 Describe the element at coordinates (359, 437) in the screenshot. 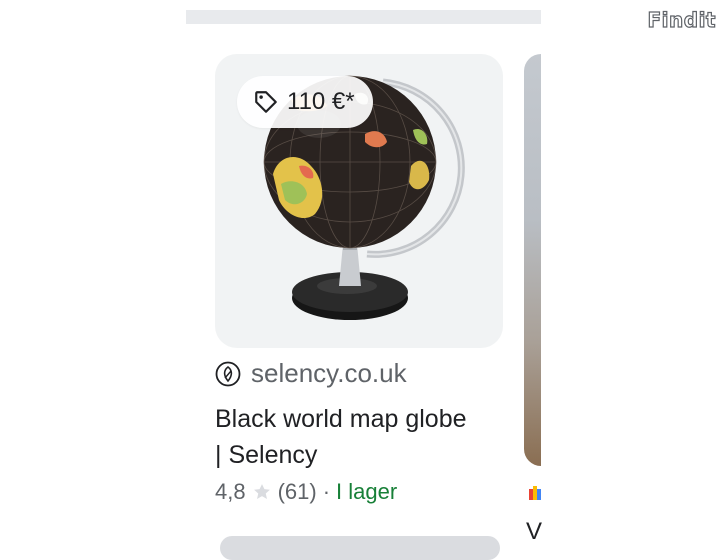

I see `product-title: Black world map globe | Selency` at that location.